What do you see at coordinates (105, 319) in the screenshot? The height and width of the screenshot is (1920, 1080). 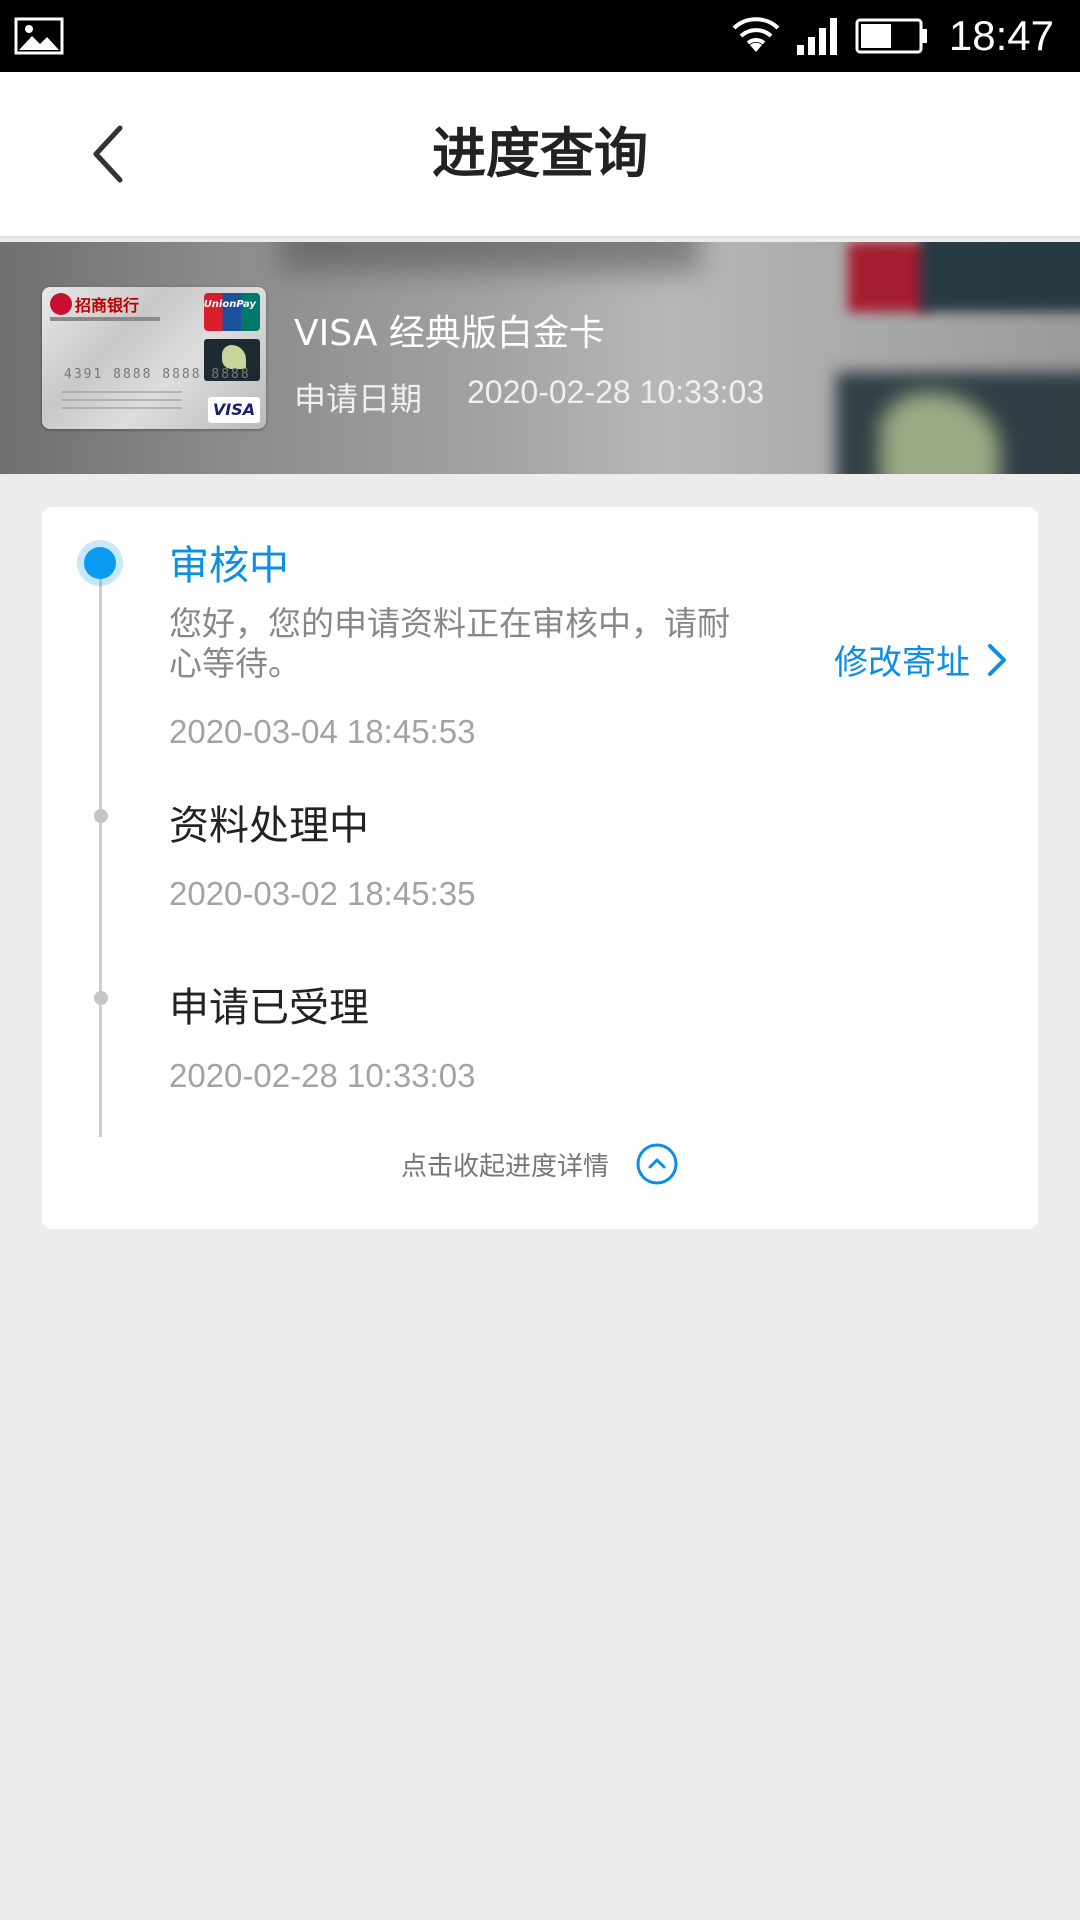 I see `card-subtitle-line` at bounding box center [105, 319].